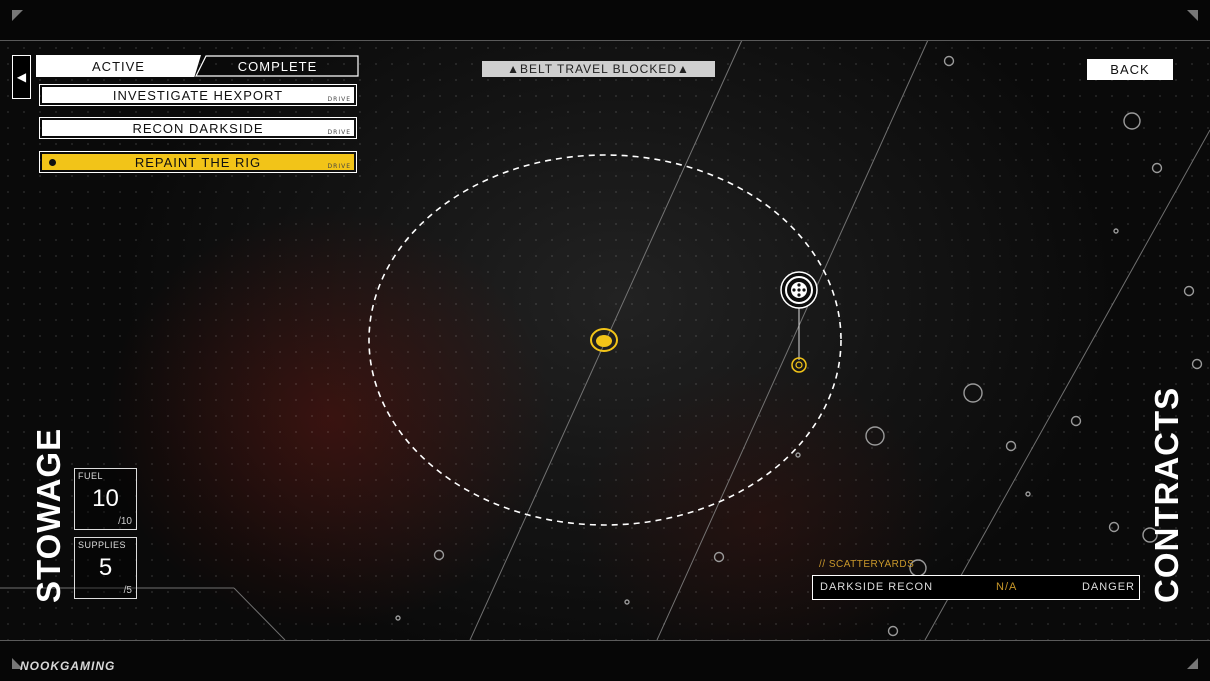 The height and width of the screenshot is (681, 1210). What do you see at coordinates (605, 660) in the screenshot?
I see `bottom-bar` at bounding box center [605, 660].